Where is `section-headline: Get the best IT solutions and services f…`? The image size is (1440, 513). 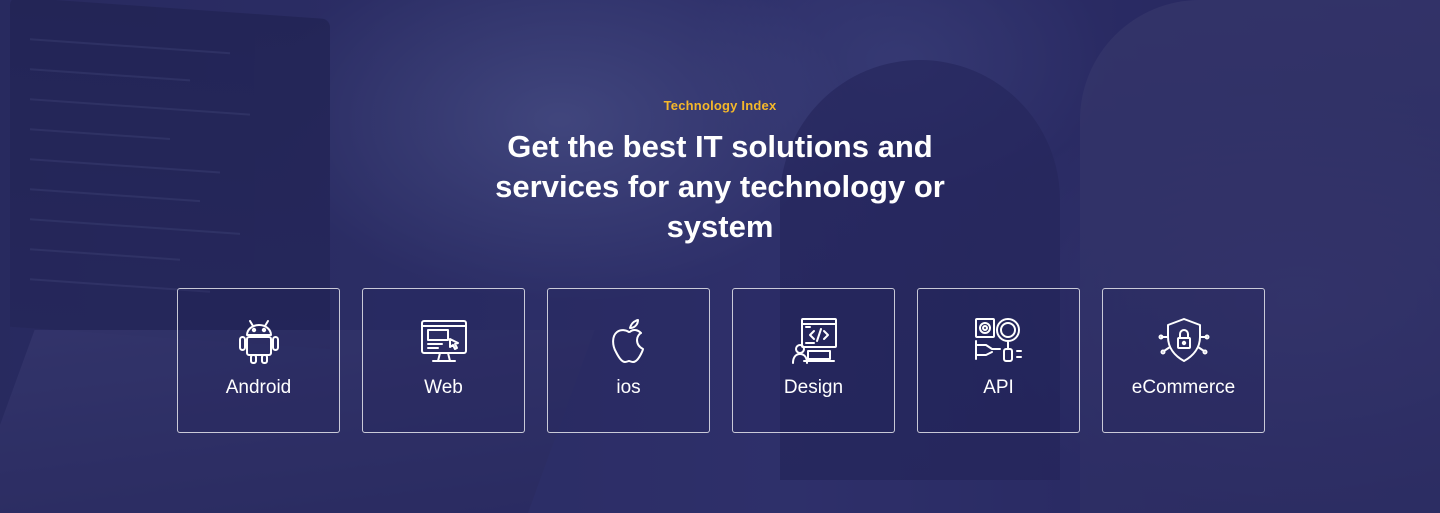
section-headline: Get the best IT solutions and services f… is located at coordinates (720, 186).